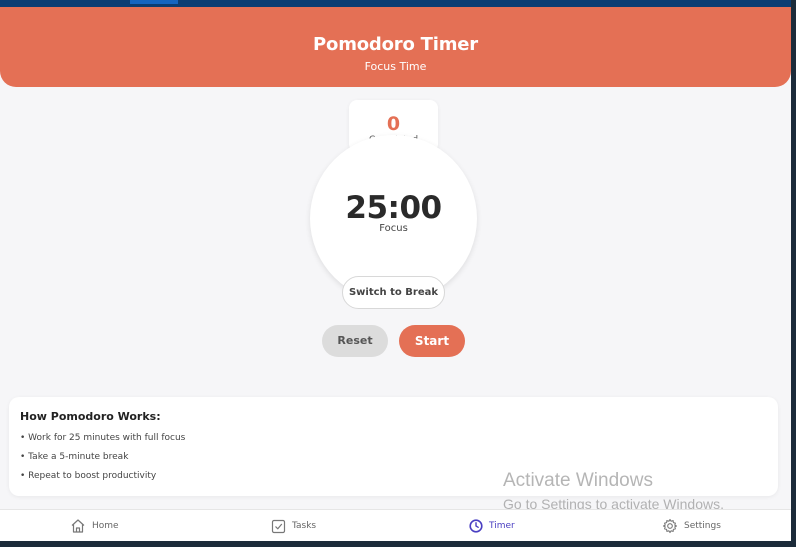 The height and width of the screenshot is (547, 796). I want to click on start-button: Start, so click(432, 341).